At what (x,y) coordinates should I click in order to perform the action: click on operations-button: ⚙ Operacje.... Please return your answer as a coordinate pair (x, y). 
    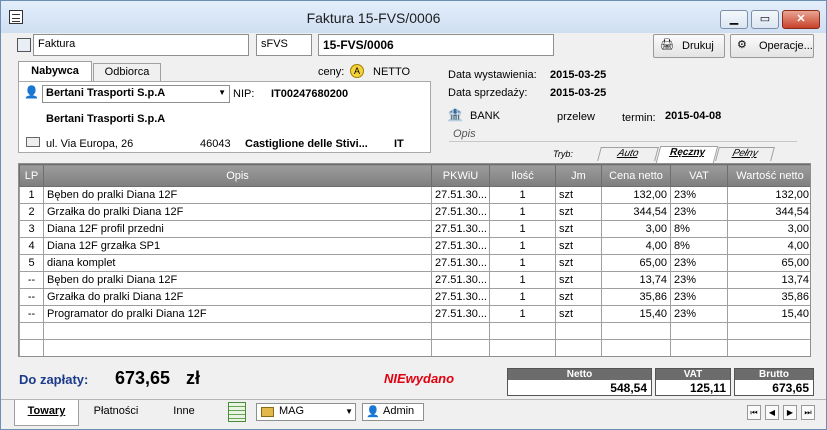
    Looking at the image, I should click on (772, 46).